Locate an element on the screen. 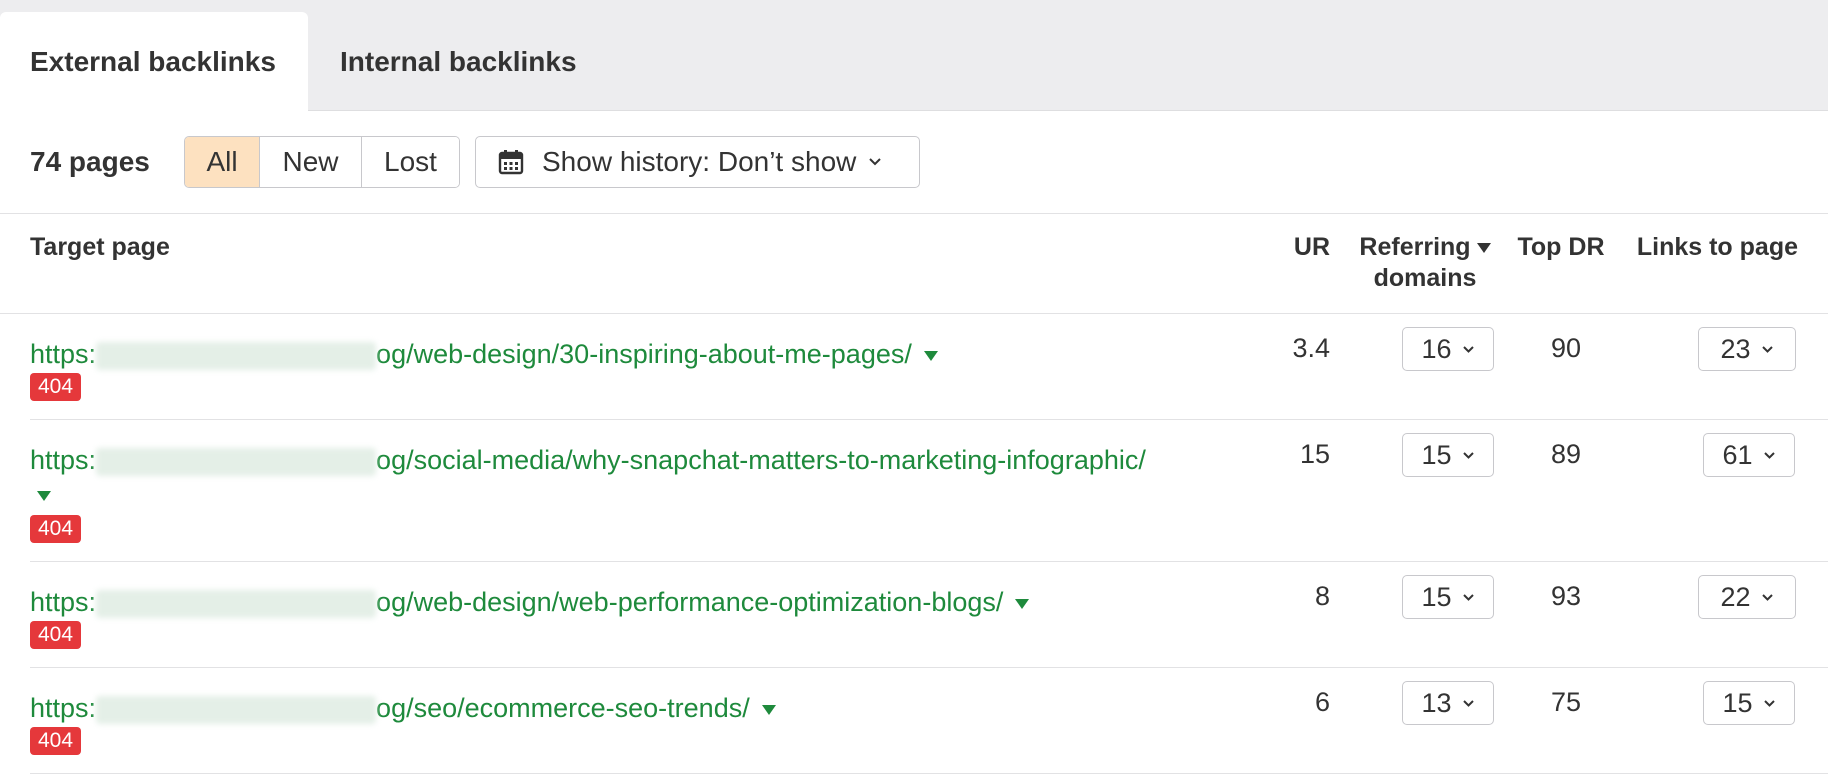  column-header-label: Referring is located at coordinates (1415, 247).